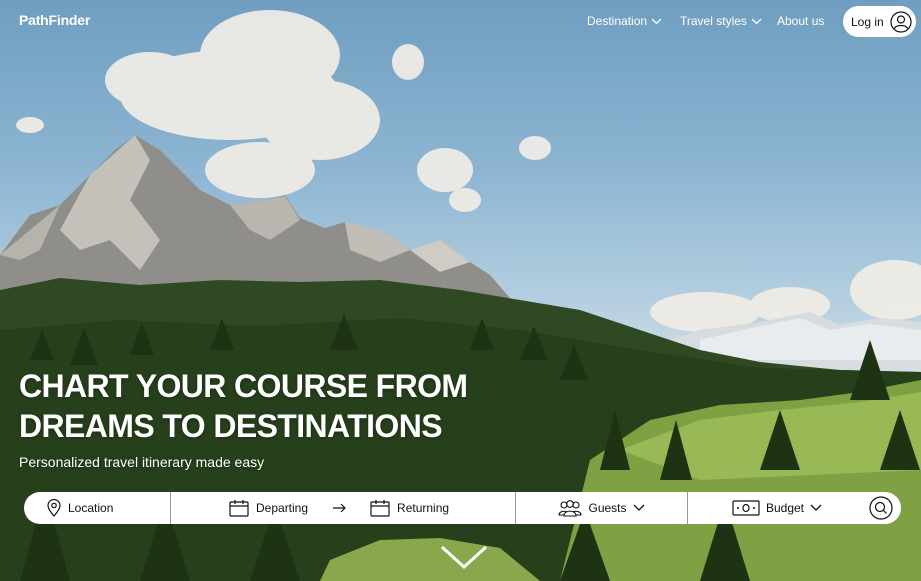 The width and height of the screenshot is (921, 581). What do you see at coordinates (243, 386) in the screenshot?
I see `hero-headline-line-1: CHART YOUR COURSE FROM` at bounding box center [243, 386].